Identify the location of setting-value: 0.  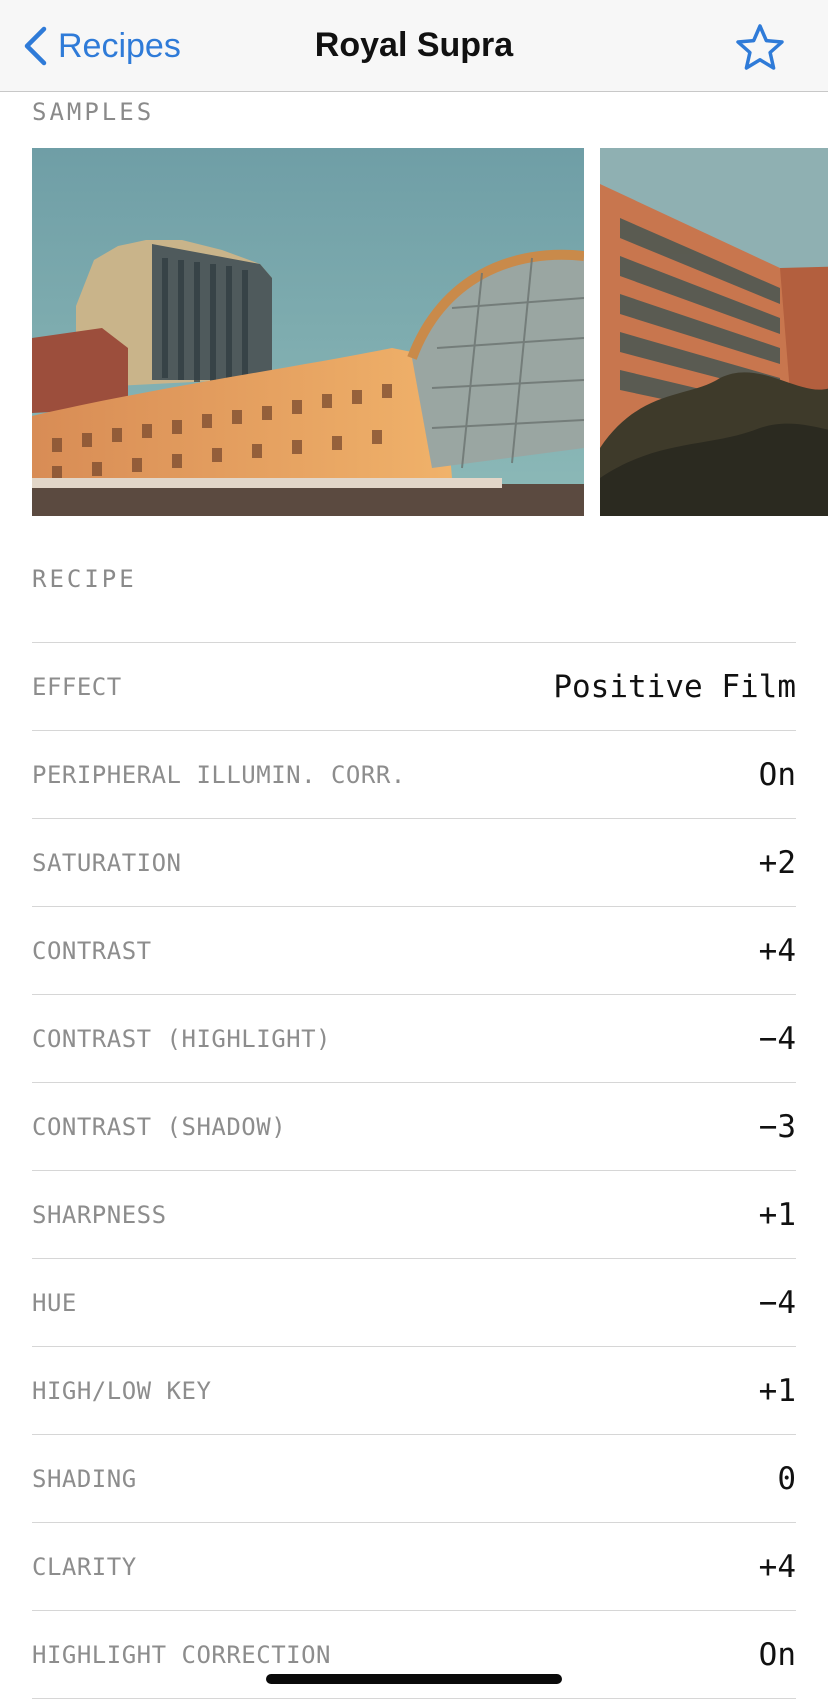
(786, 1478).